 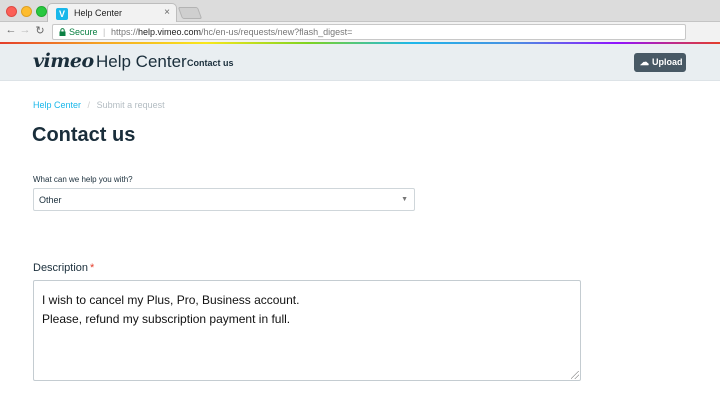 I want to click on close-window-button, so click(x=11, y=11).